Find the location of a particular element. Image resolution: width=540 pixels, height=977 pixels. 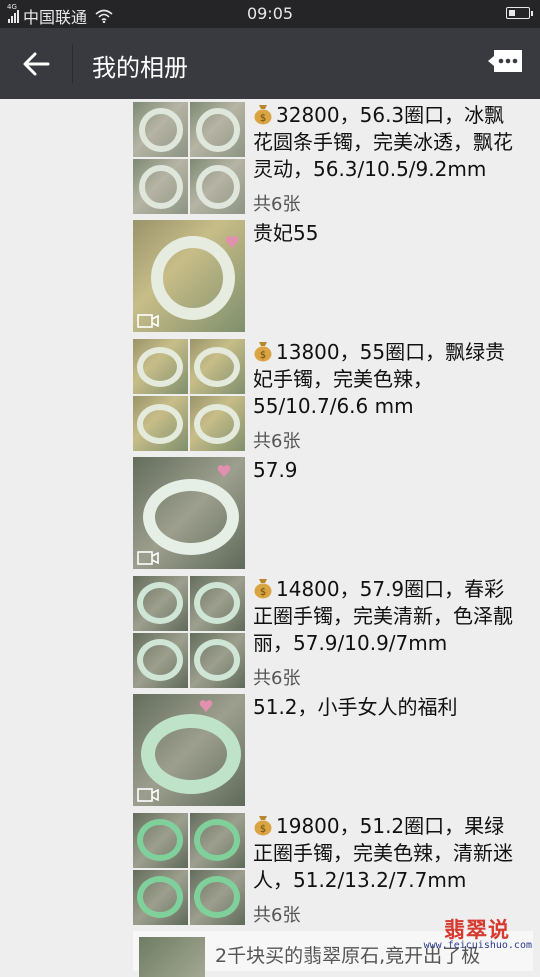

title-bar: 我的相册 is located at coordinates (270, 63).